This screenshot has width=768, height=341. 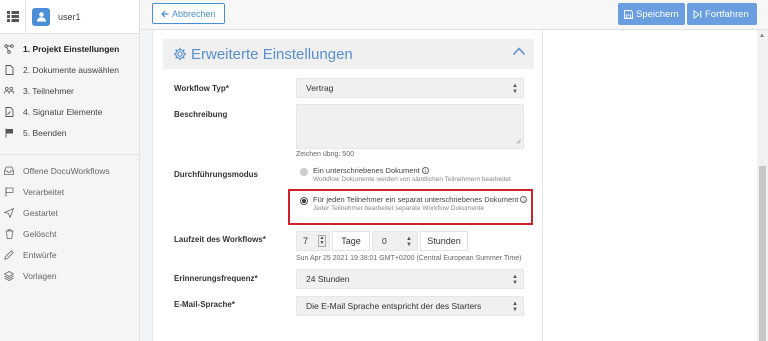 I want to click on step-projekt-einstellungen: 1. Projekt Einstellungen, so click(x=69, y=48).